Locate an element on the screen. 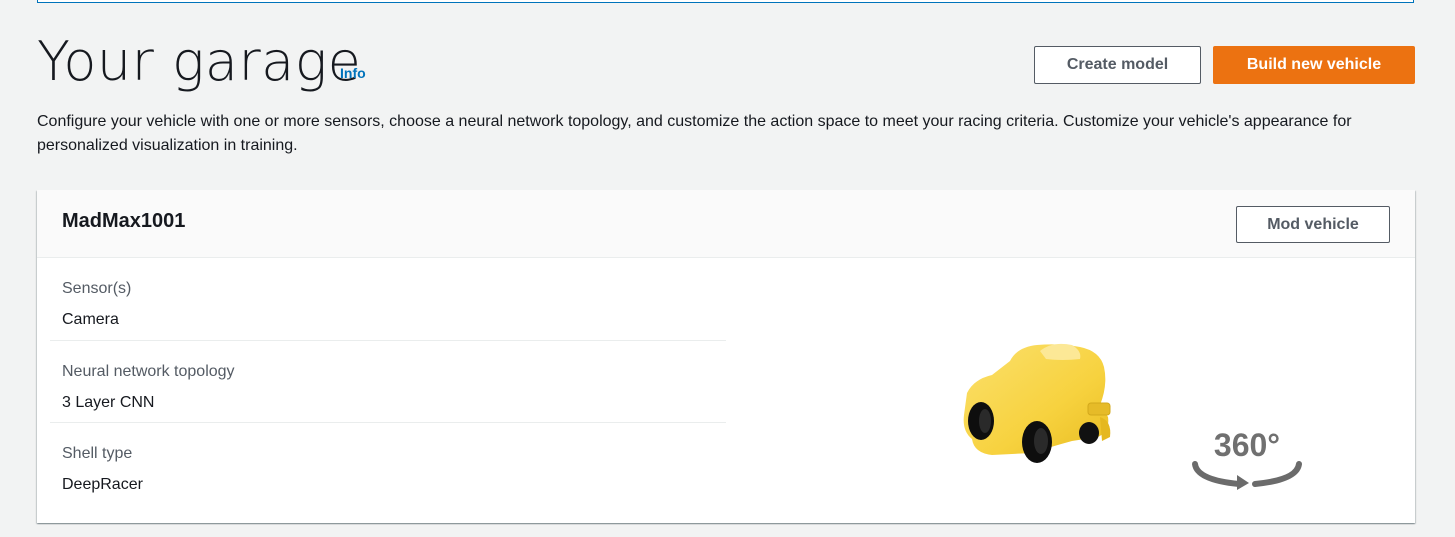 The height and width of the screenshot is (537, 1455). build-new-vehicle-button: Build new vehicle is located at coordinates (1314, 65).